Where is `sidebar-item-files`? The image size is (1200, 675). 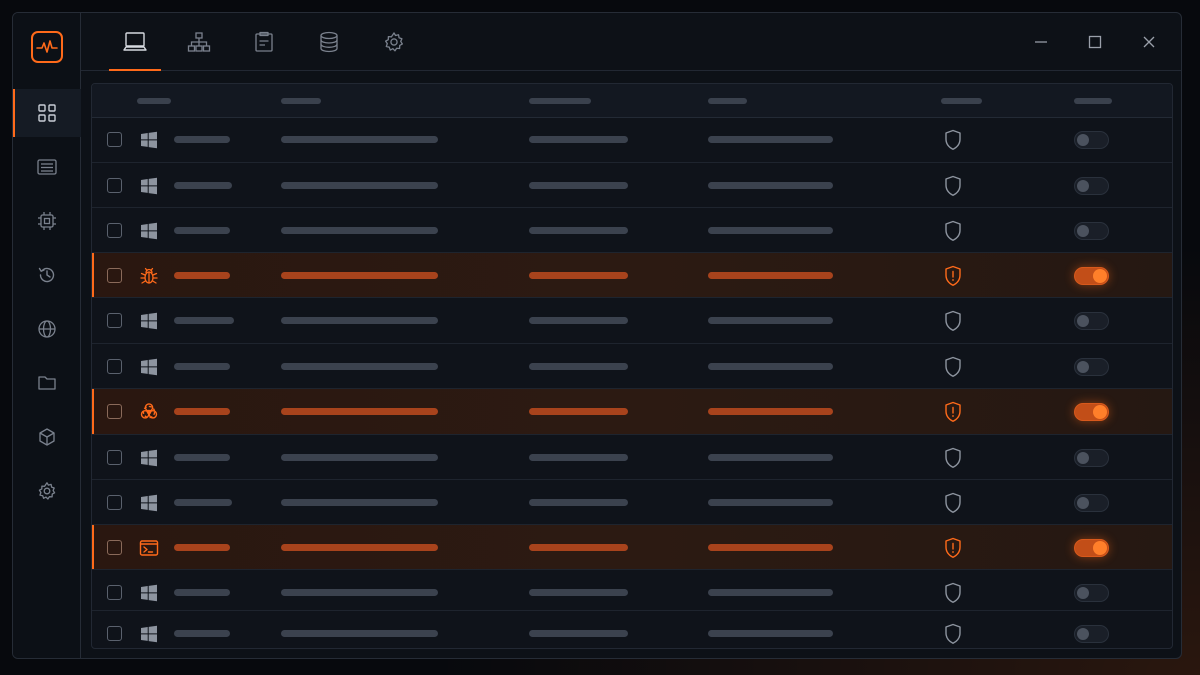 sidebar-item-files is located at coordinates (47, 383).